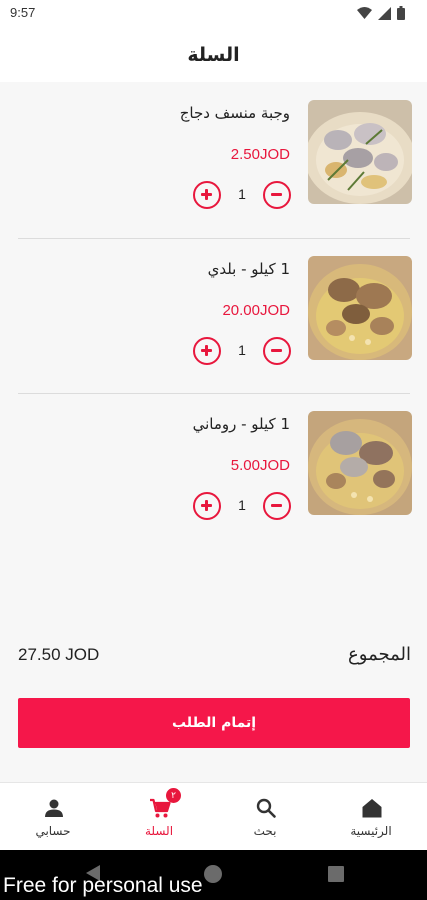  Describe the element at coordinates (159, 817) in the screenshot. I see `nav-item-cart: ٢ السلة` at that location.